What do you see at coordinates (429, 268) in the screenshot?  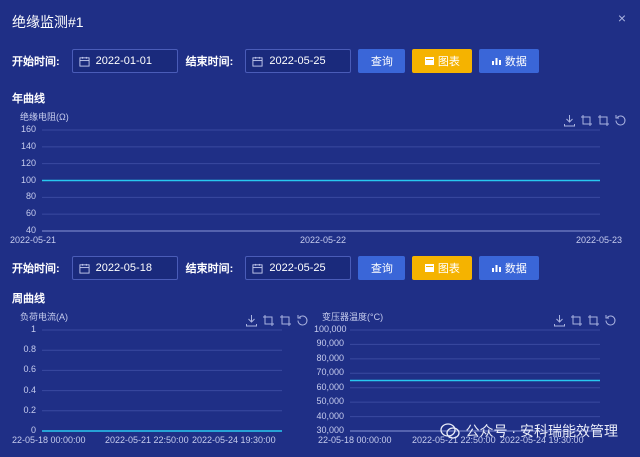 I see `chart-icon` at bounding box center [429, 268].